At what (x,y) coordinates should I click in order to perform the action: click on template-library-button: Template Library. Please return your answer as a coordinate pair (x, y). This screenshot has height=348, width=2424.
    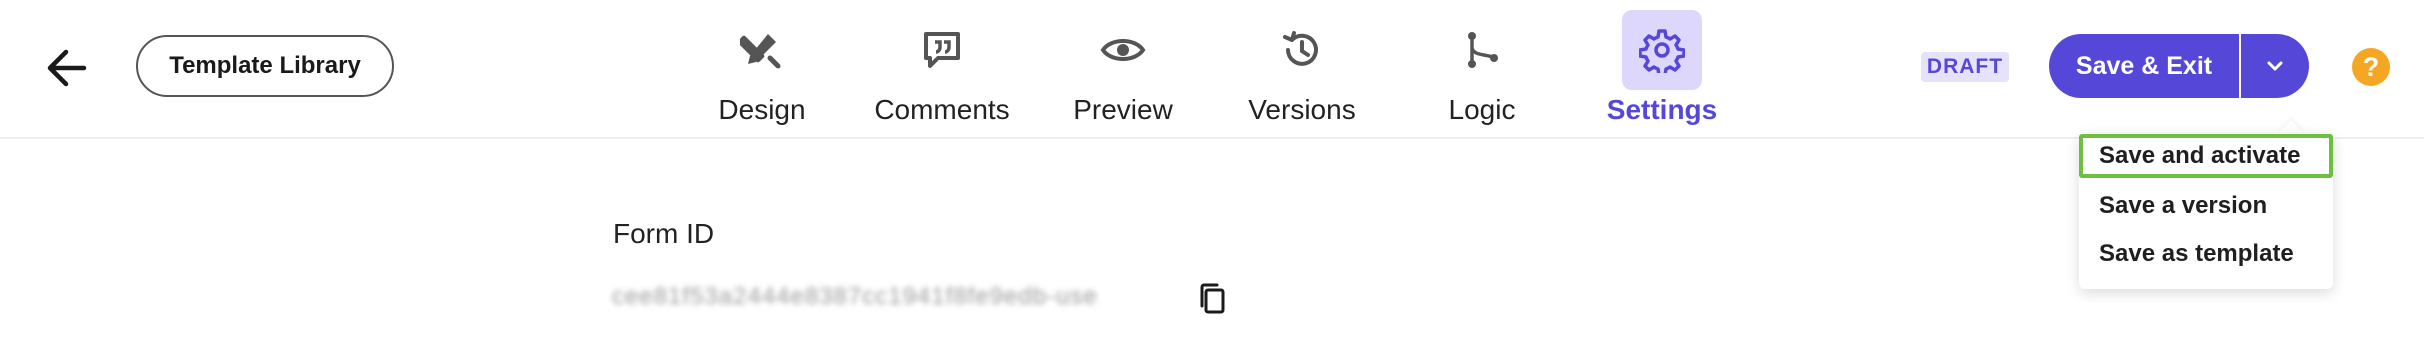
    Looking at the image, I should click on (265, 66).